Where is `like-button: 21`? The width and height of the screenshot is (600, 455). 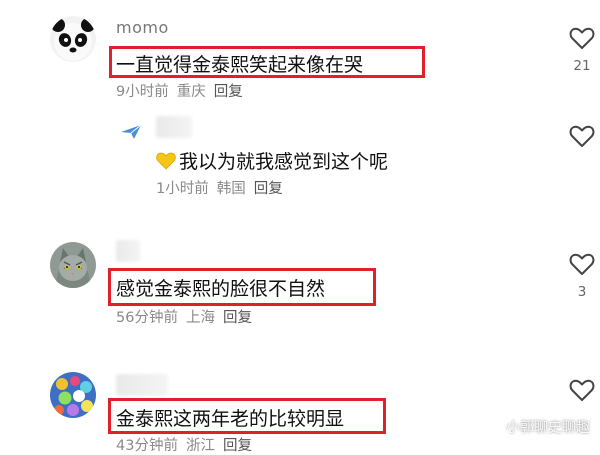
like-button: 21 is located at coordinates (581, 50).